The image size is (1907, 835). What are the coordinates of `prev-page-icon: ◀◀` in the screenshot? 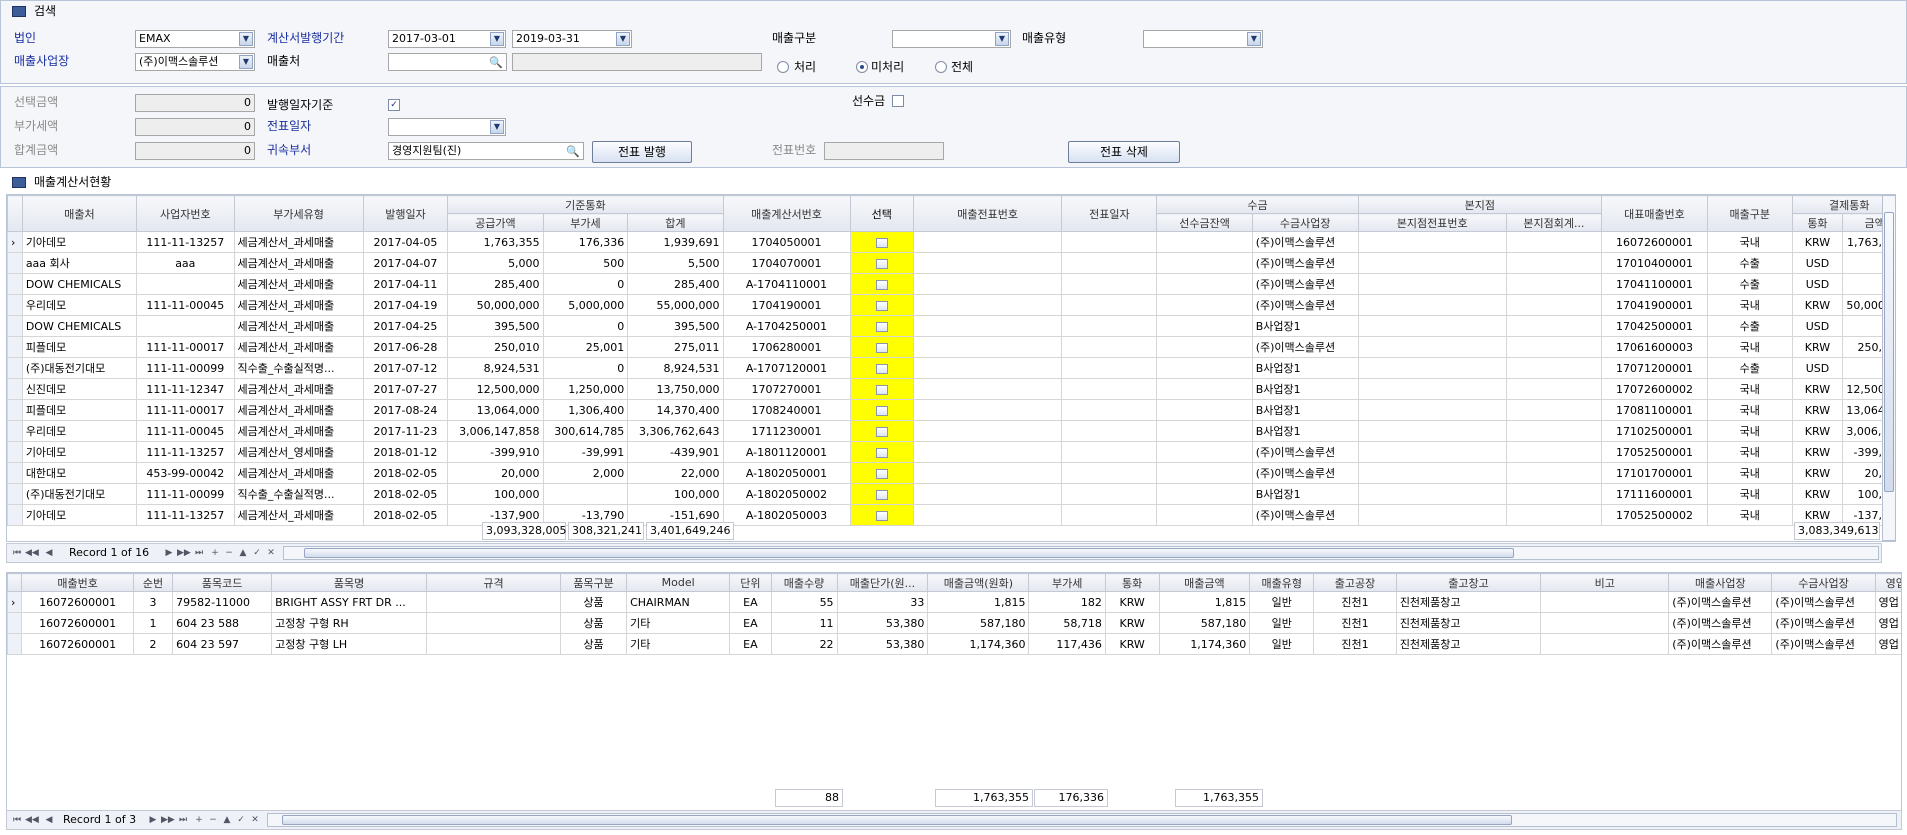 It's located at (32, 553).